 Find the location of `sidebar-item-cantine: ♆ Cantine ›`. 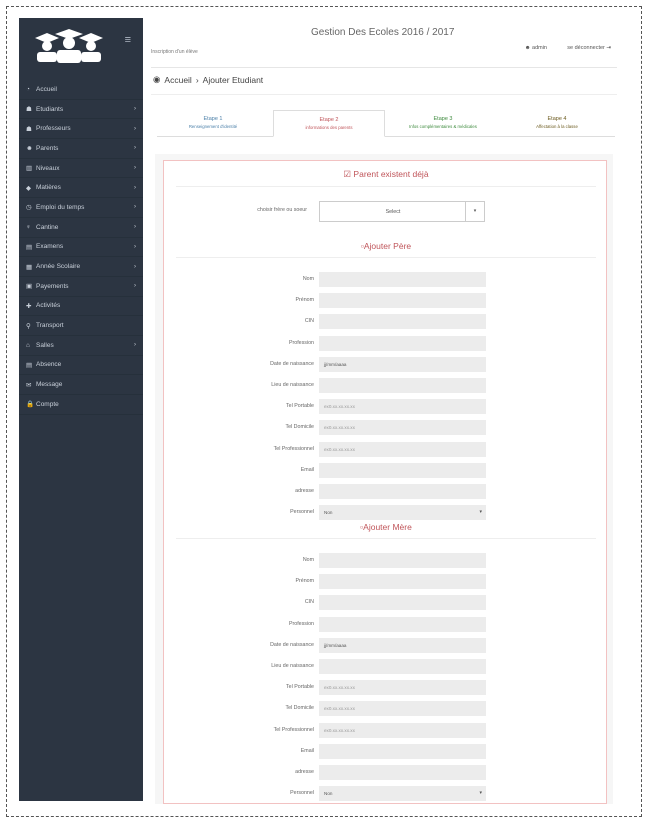

sidebar-item-cantine: ♆ Cantine › is located at coordinates (81, 228).